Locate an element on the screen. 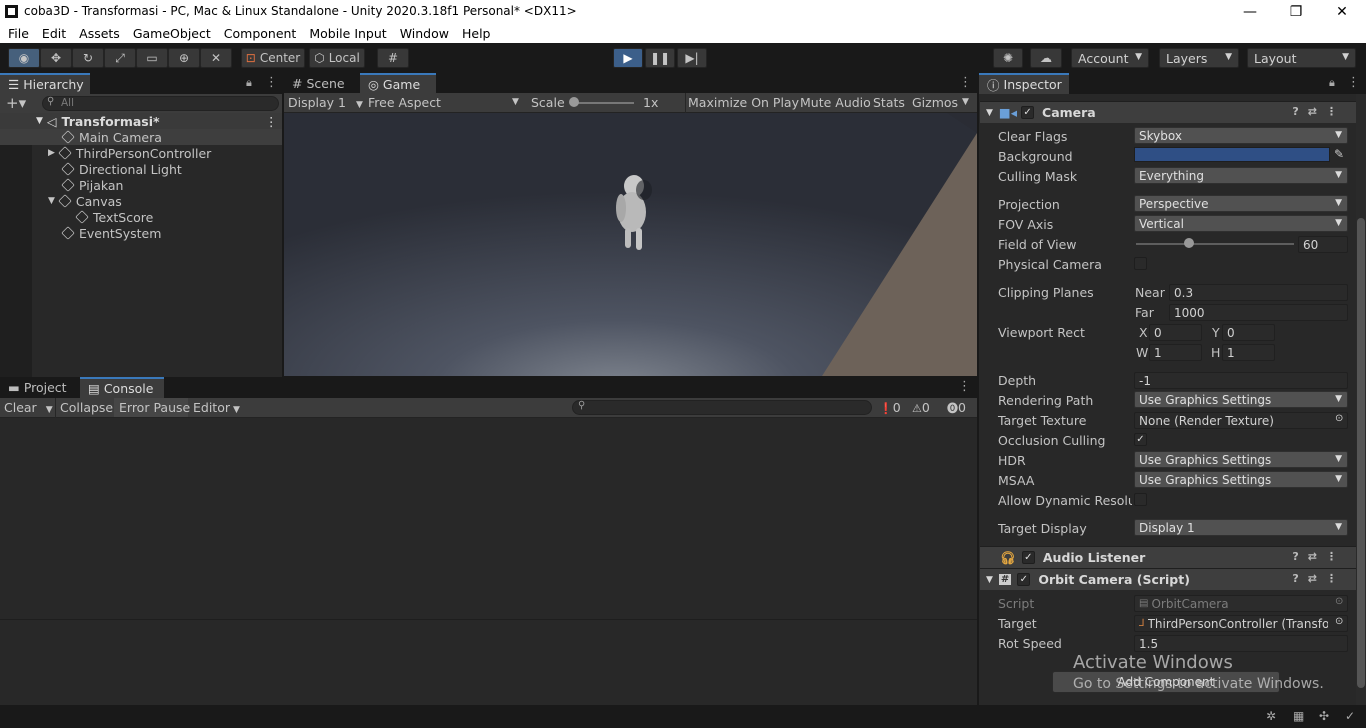 The image size is (1366, 728). clear-button: Clear ▼ is located at coordinates (28, 407).